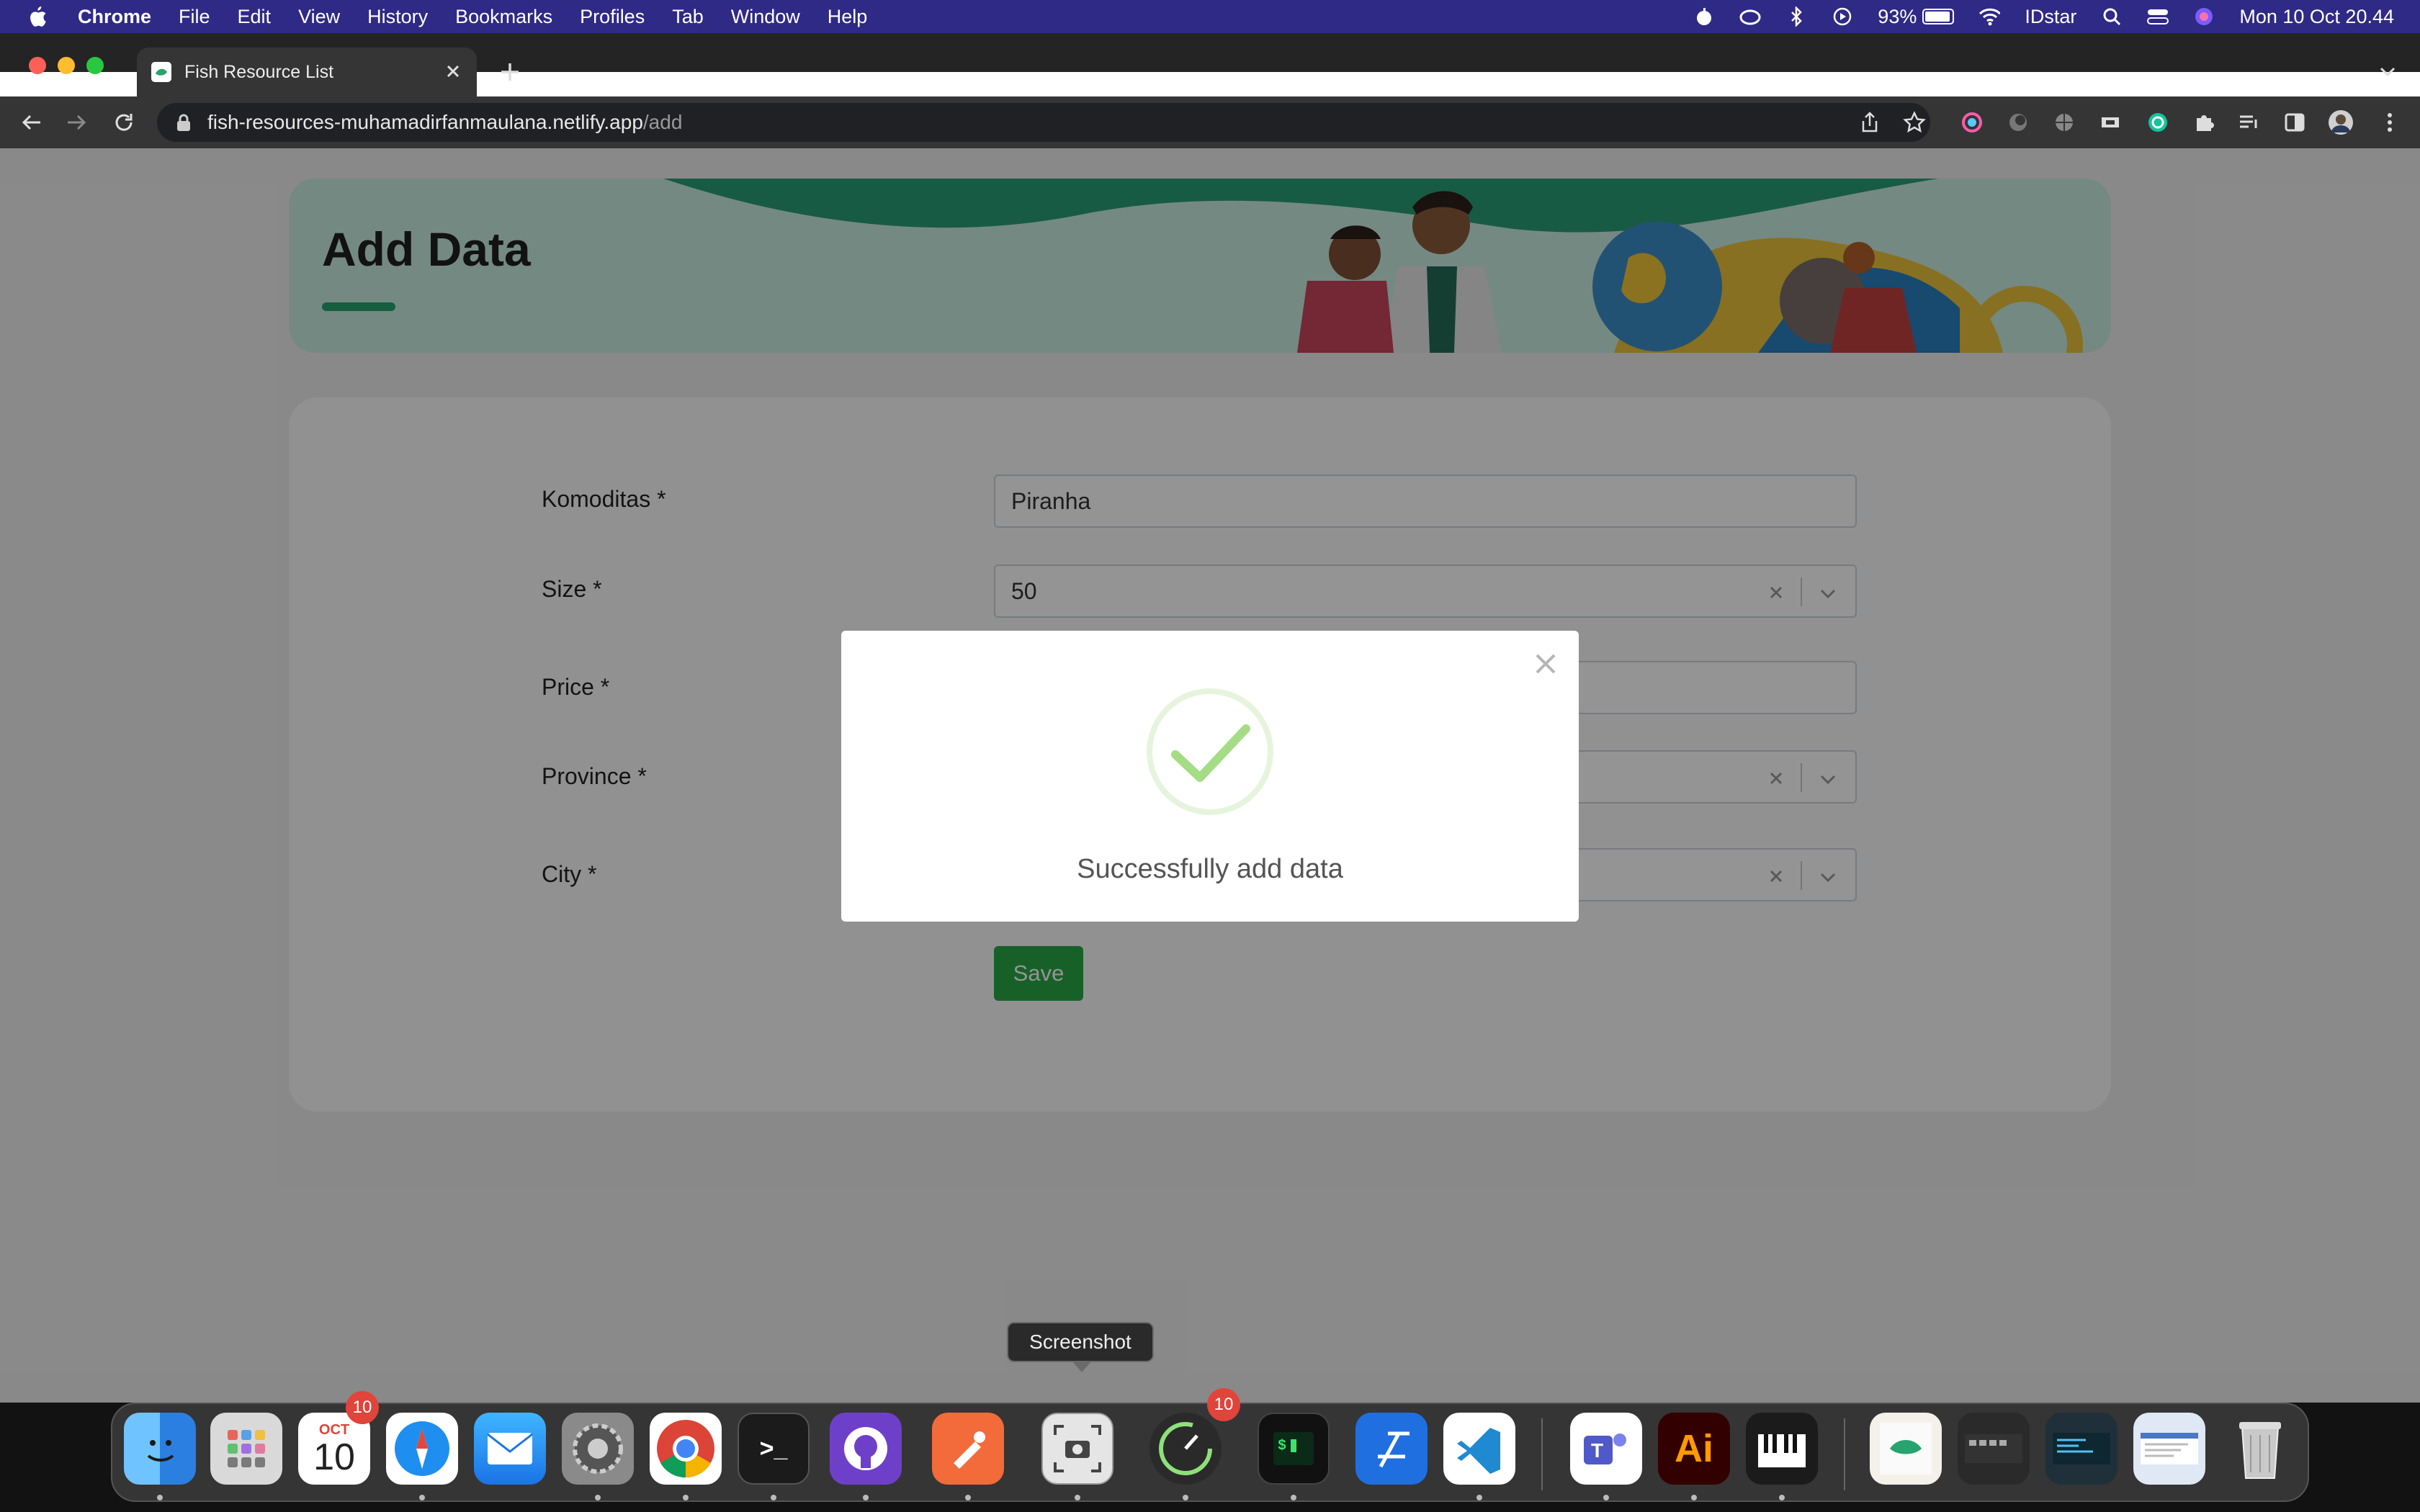  I want to click on recent-code-thumbnail, so click(2081, 1449).